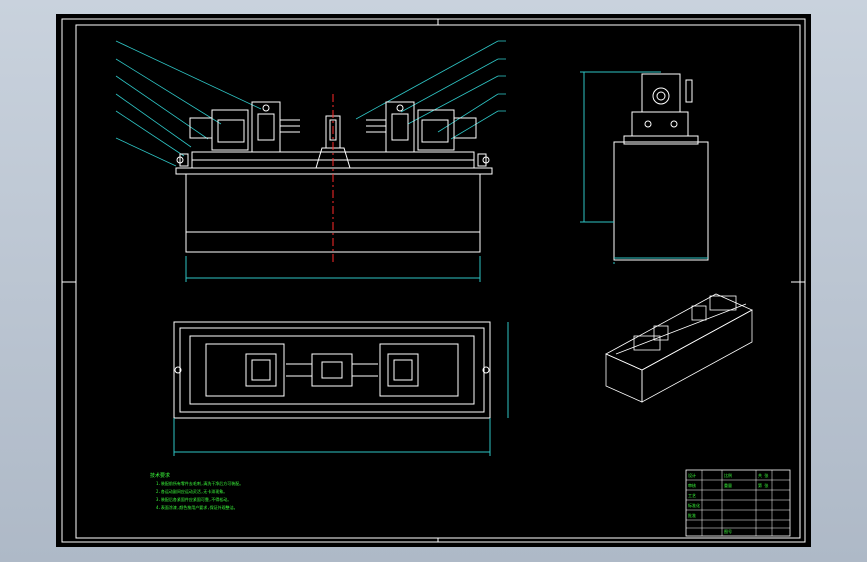 This screenshot has height=562, width=867. I want to click on base-plate, so click(334, 171).